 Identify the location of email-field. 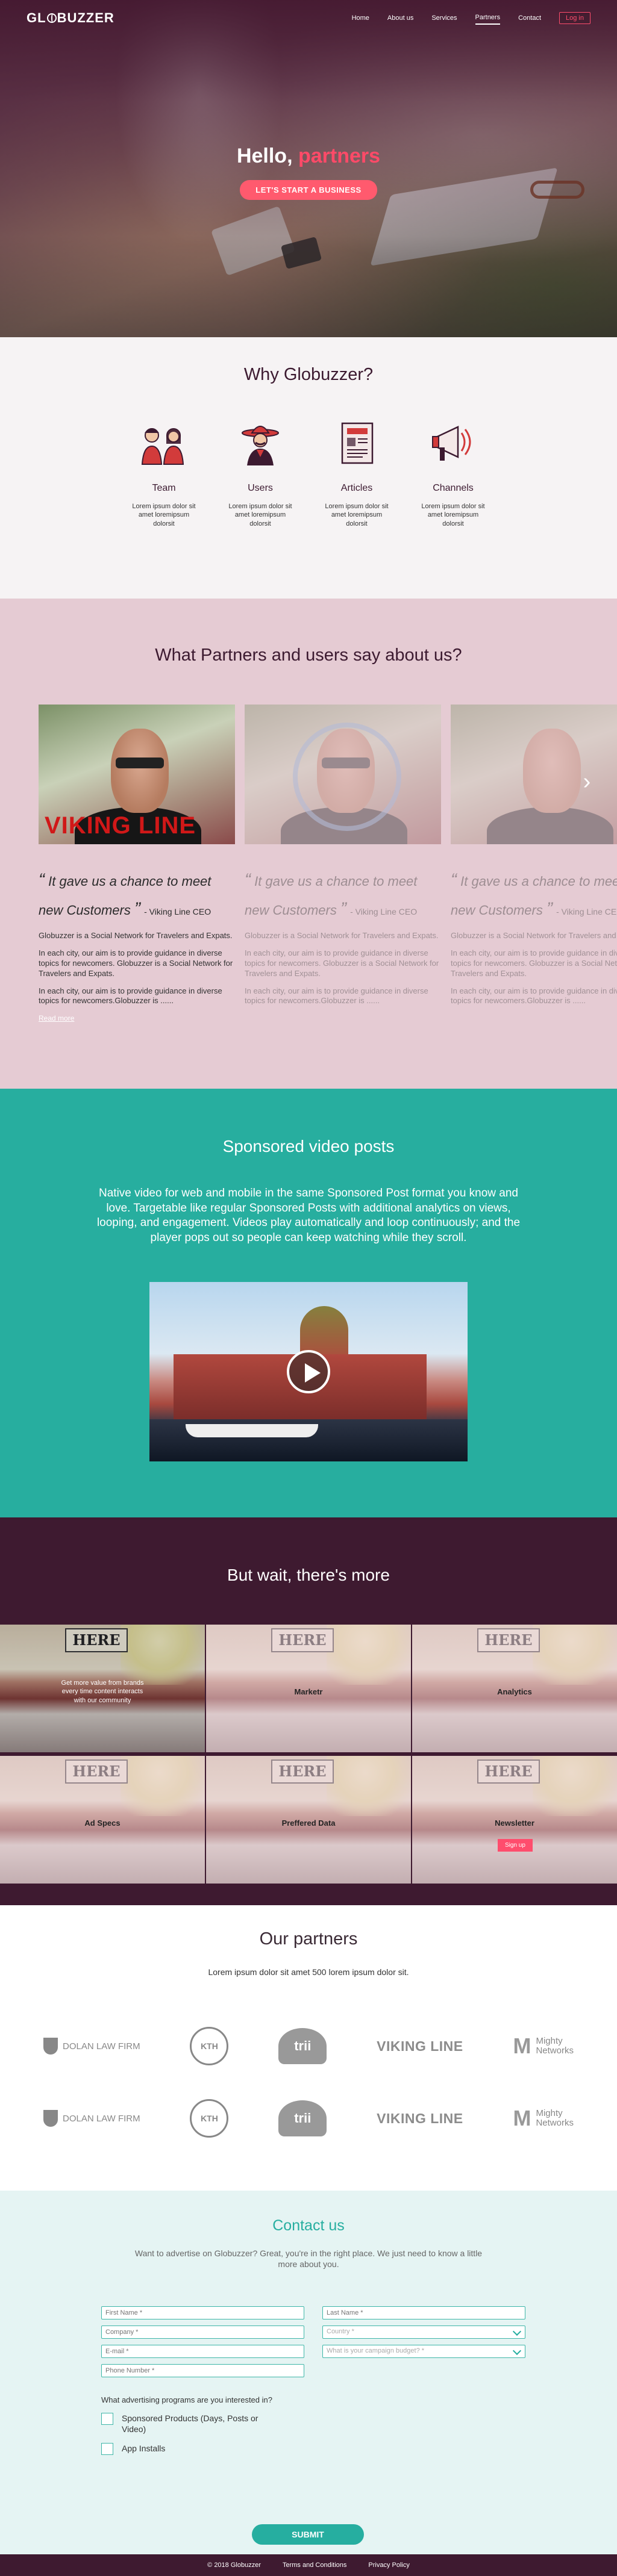
(202, 2352).